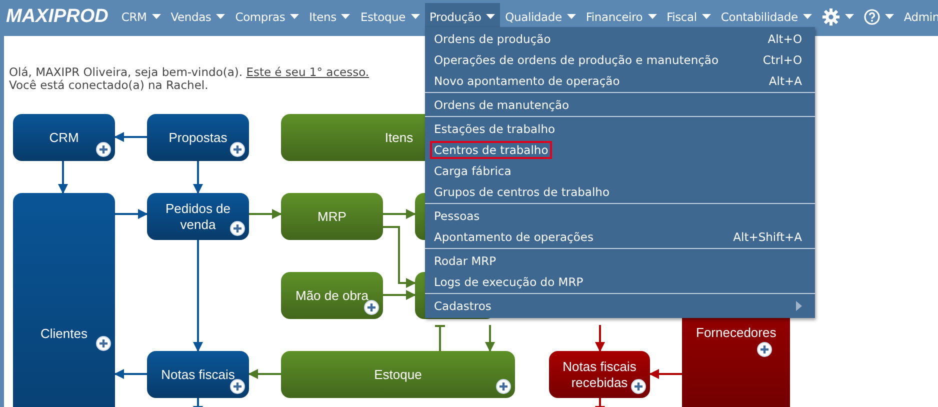  I want to click on menu-item: Cadastros, so click(620, 305).